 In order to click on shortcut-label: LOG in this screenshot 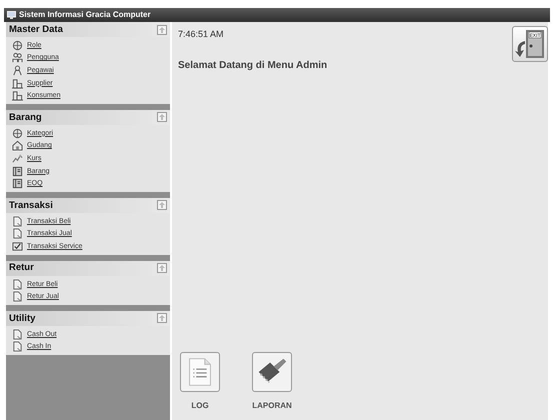, I will do `click(200, 406)`.